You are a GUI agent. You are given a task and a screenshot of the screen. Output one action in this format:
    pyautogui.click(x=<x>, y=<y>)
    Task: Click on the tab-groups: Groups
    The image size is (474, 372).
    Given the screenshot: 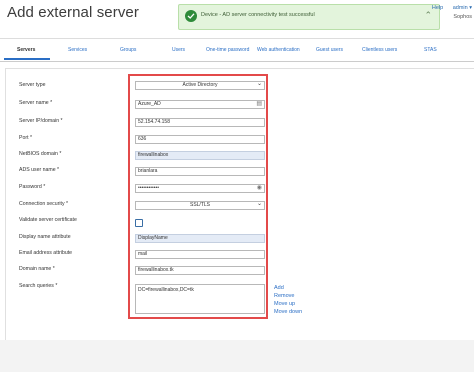 What is the action you would take?
    pyautogui.click(x=128, y=50)
    